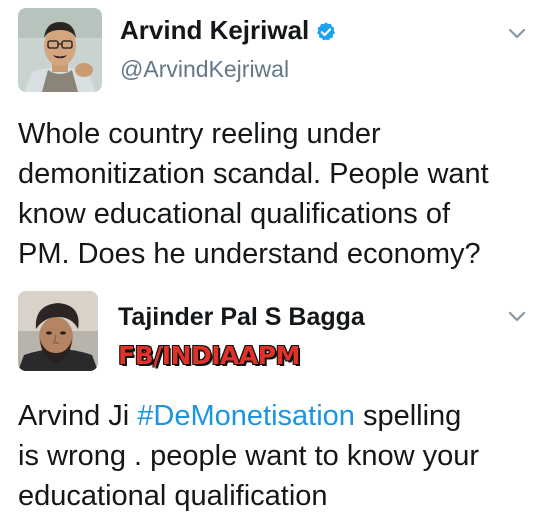  I want to click on user-name: Tajinder Pal S Bagga, so click(241, 317).